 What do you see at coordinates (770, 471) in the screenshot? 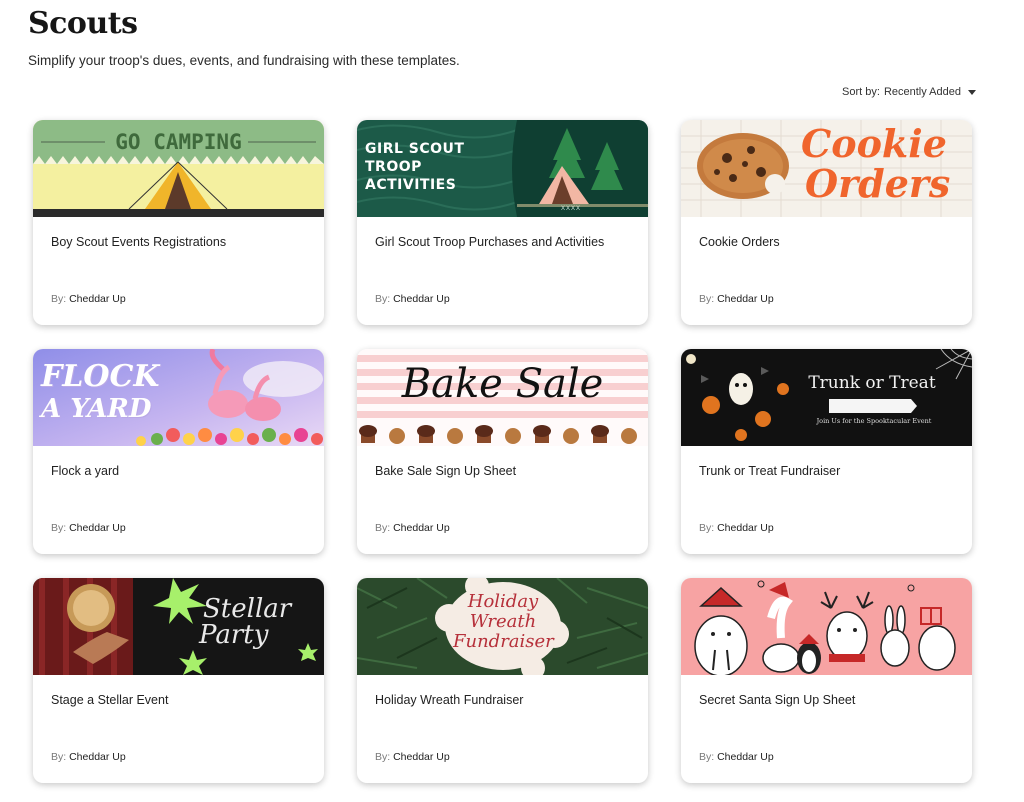
I see `card-title: Trunk or Treat Fundraiser` at bounding box center [770, 471].